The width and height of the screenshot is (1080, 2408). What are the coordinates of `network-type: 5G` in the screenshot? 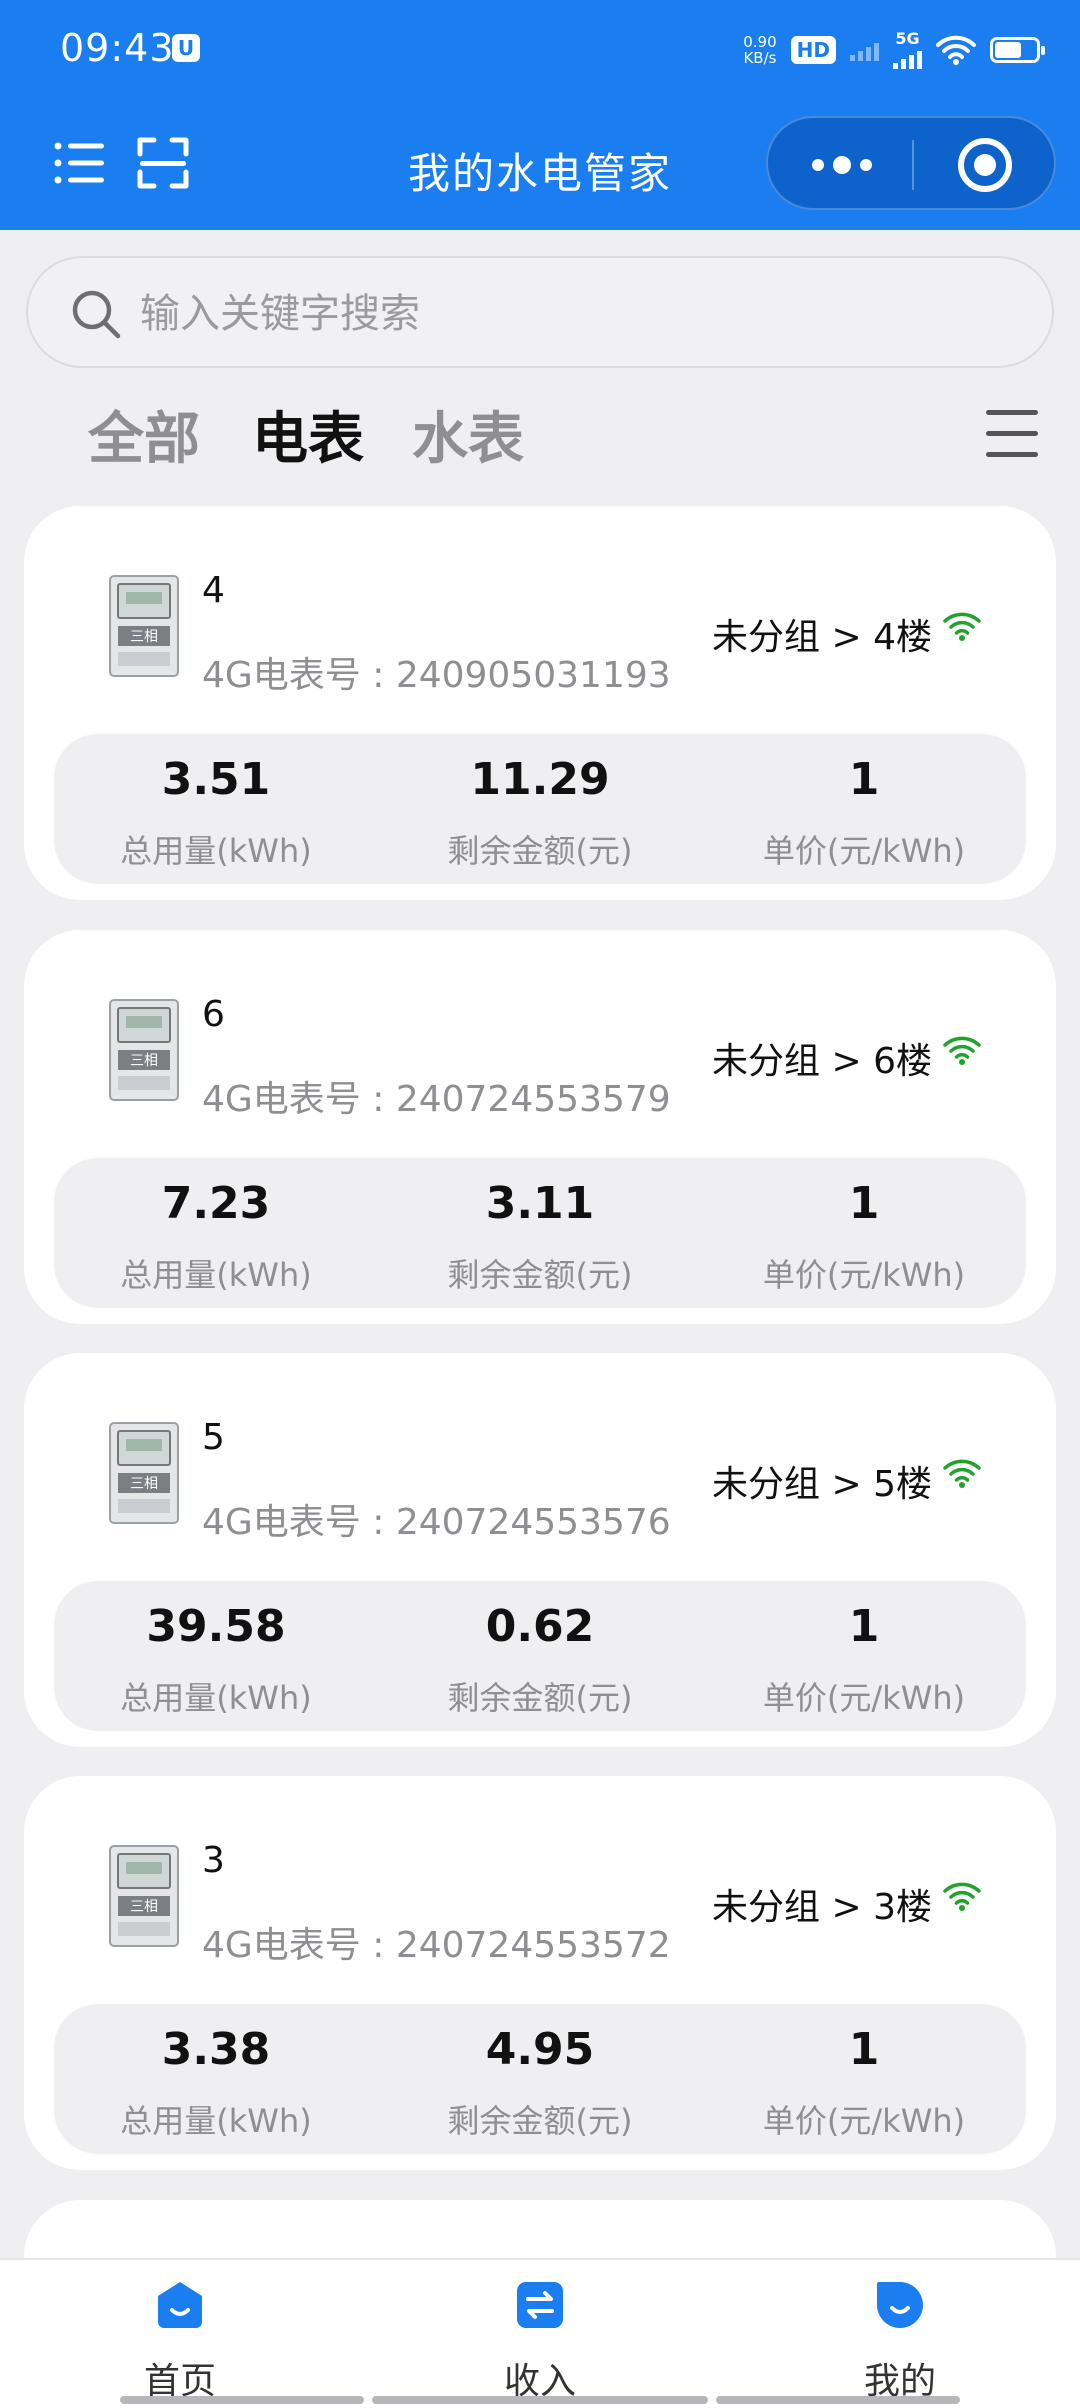 It's located at (907, 50).